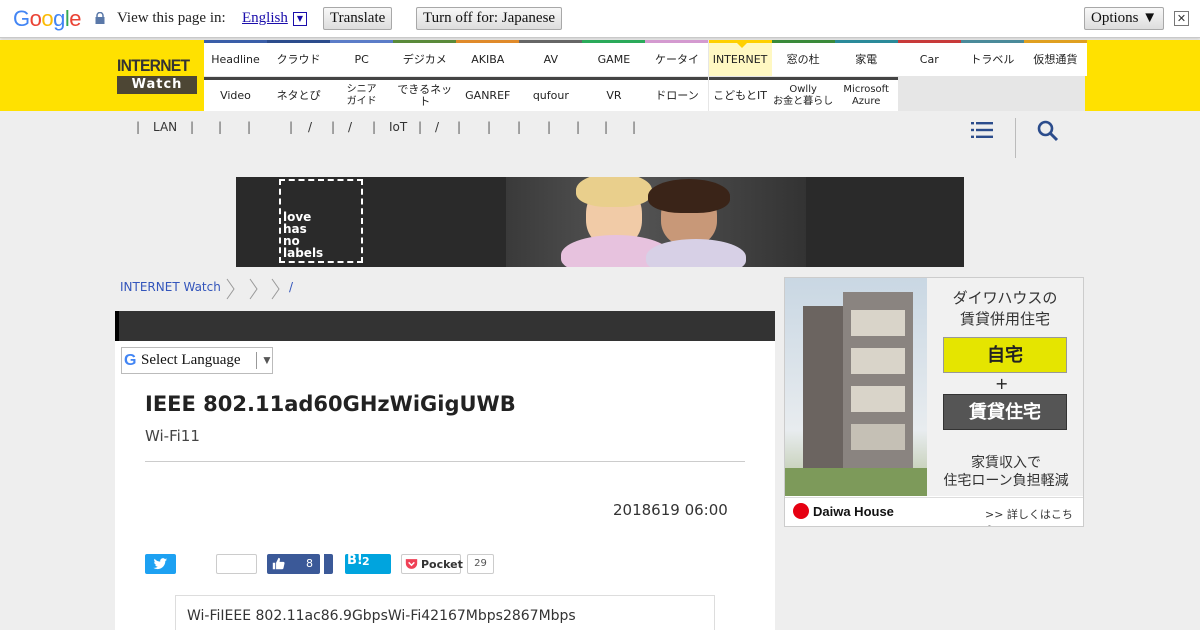  Describe the element at coordinates (614, 58) in the screenshot. I see `nav-tab: GAME` at that location.